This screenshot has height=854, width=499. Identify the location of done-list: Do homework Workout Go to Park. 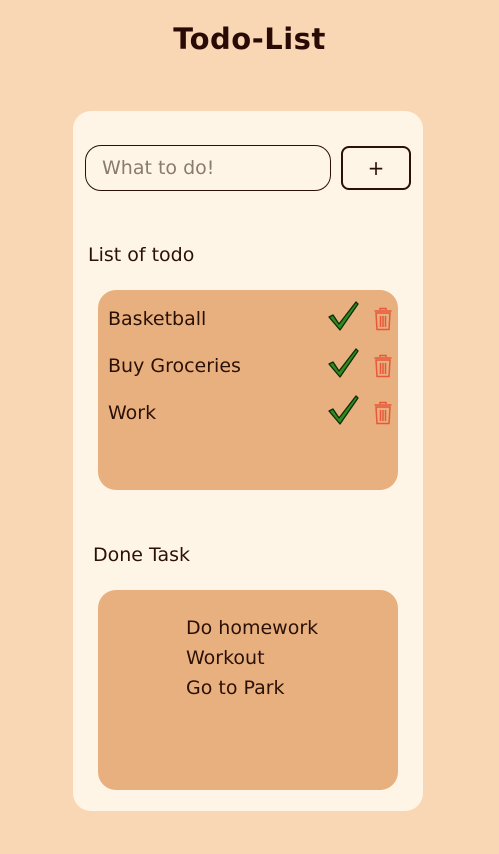
(252, 658).